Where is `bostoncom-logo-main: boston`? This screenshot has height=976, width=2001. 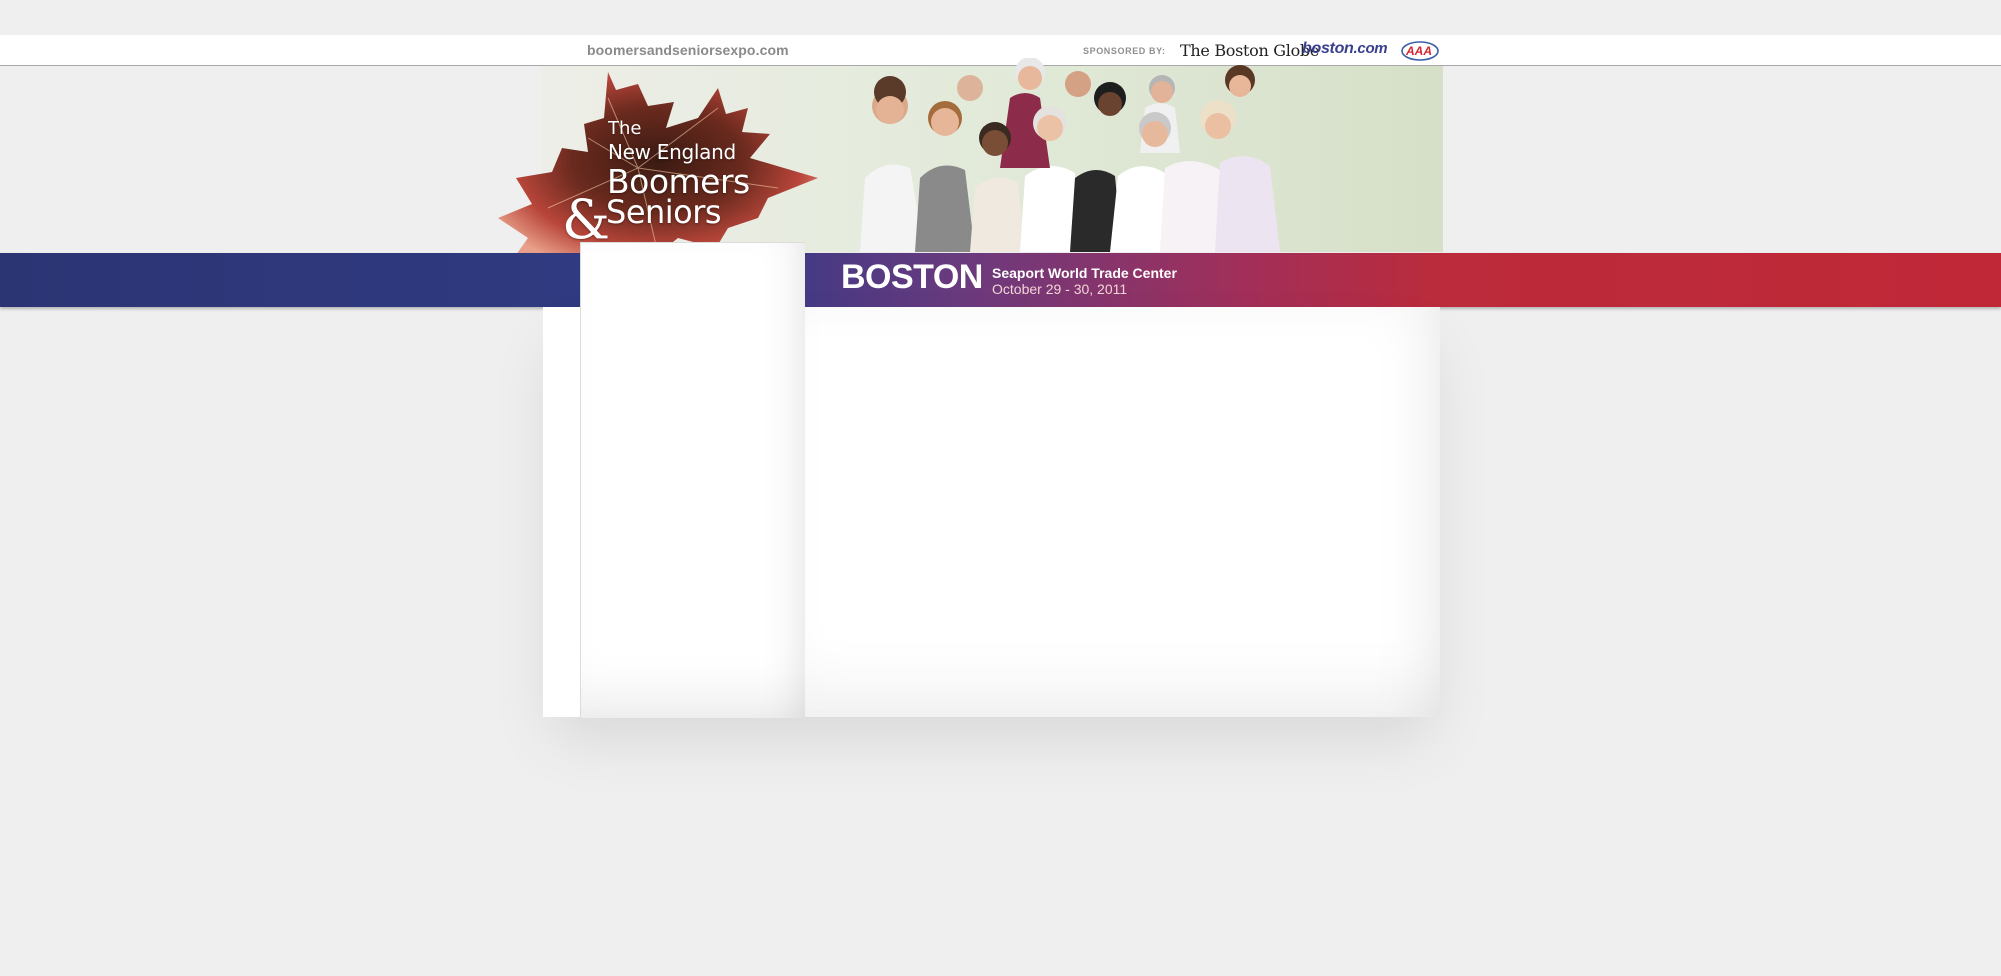
bostoncom-logo-main: boston is located at coordinates (1328, 48).